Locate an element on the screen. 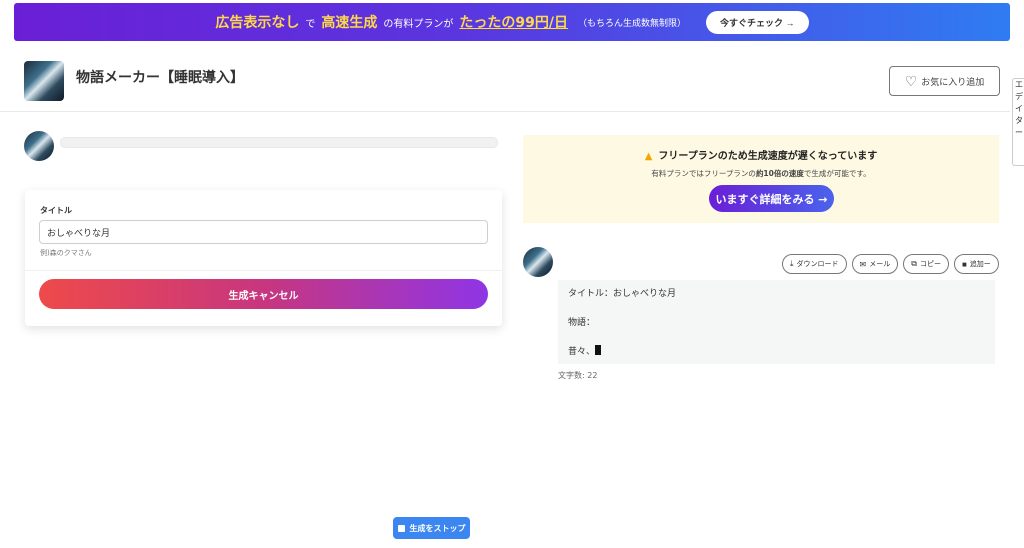 The width and height of the screenshot is (1024, 548). download-label: ダウンロード is located at coordinates (817, 264).